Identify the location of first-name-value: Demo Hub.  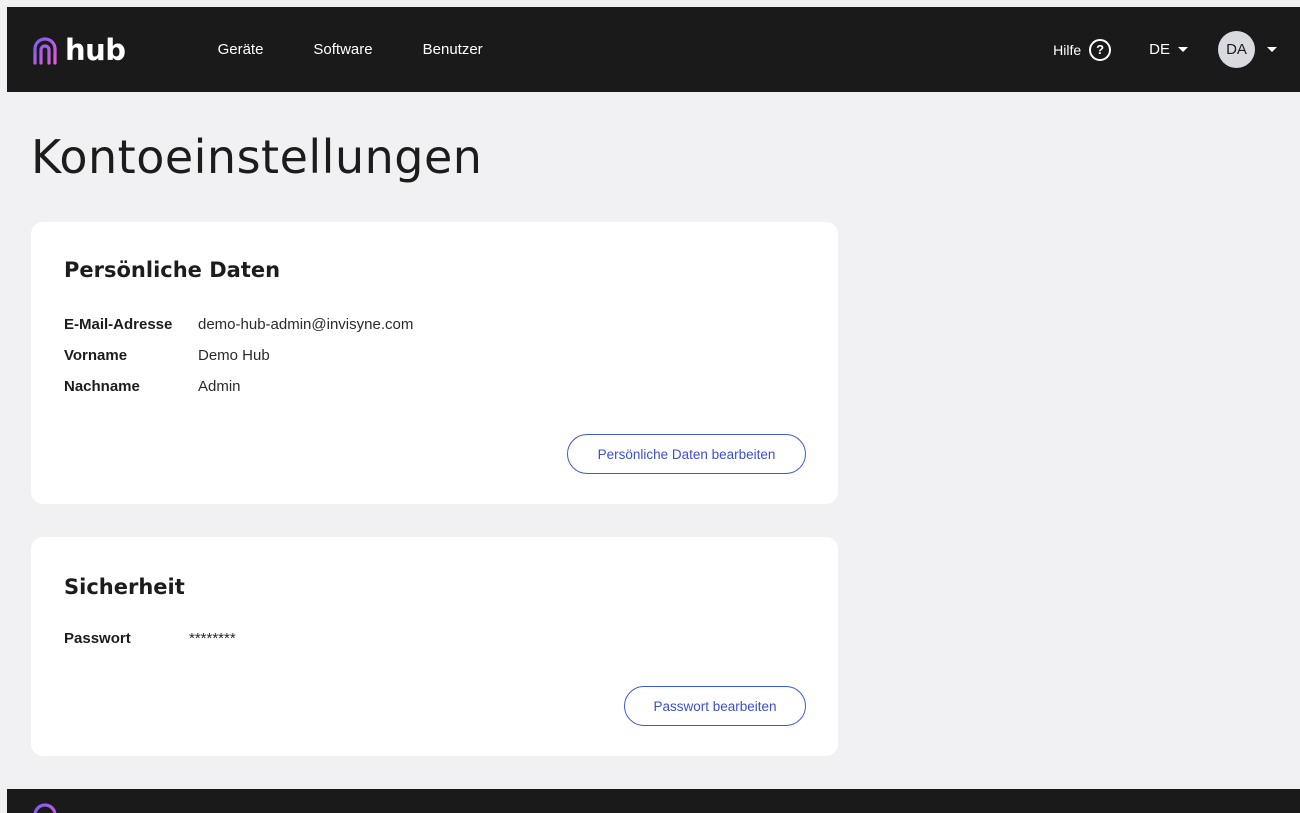
(234, 355).